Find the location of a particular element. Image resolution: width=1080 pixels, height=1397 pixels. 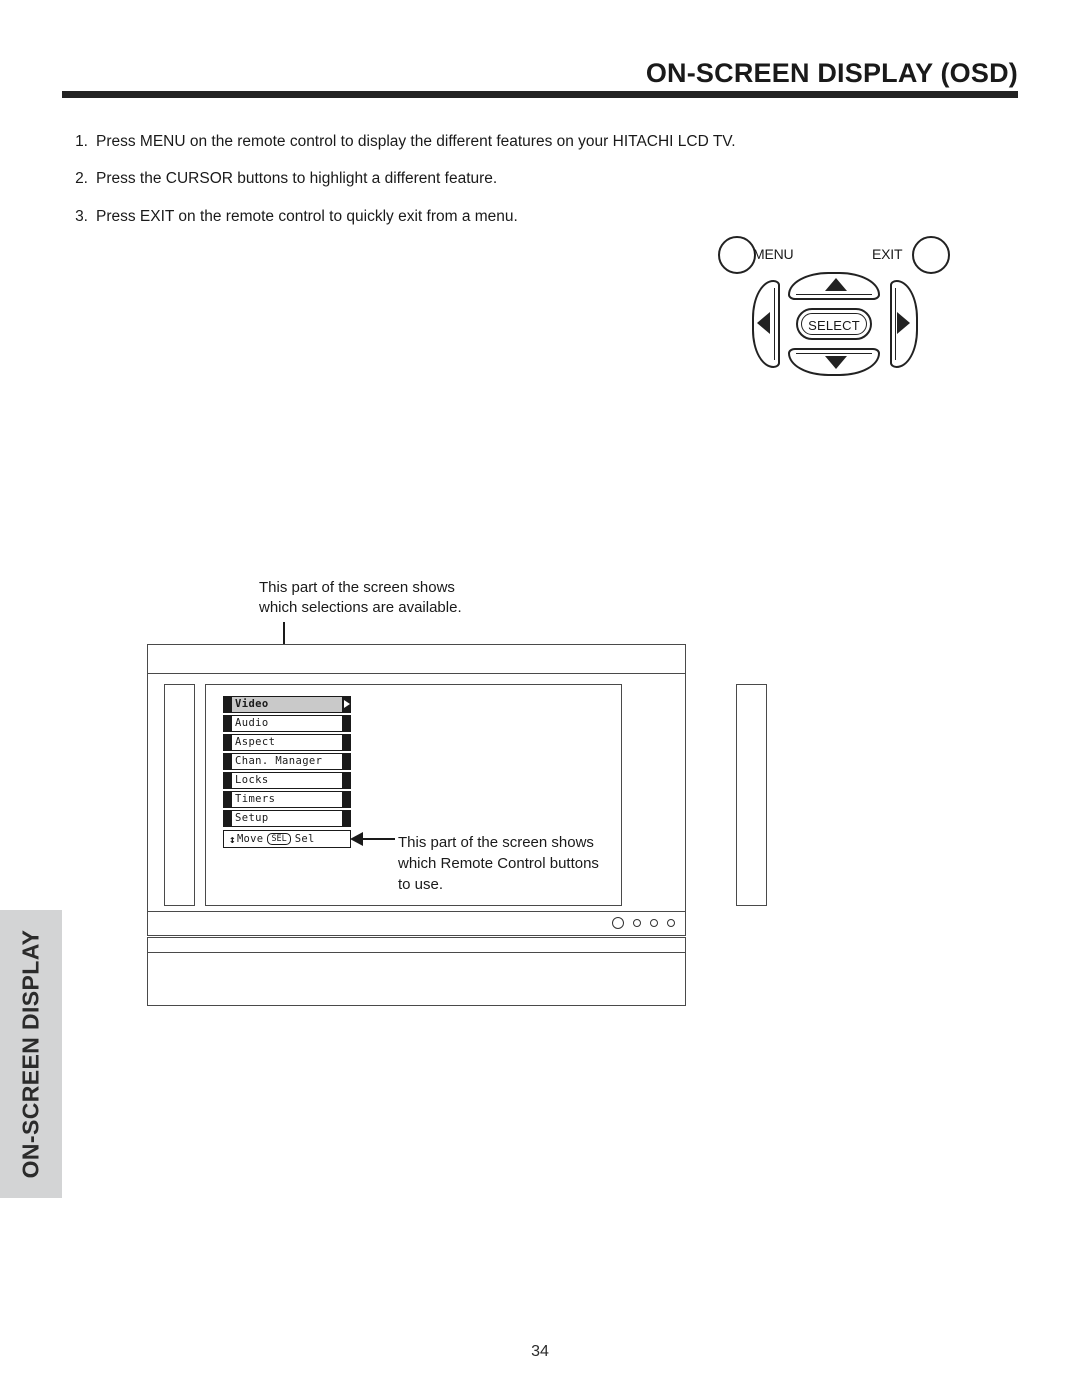

submenu-arrow-icon is located at coordinates (346, 704).